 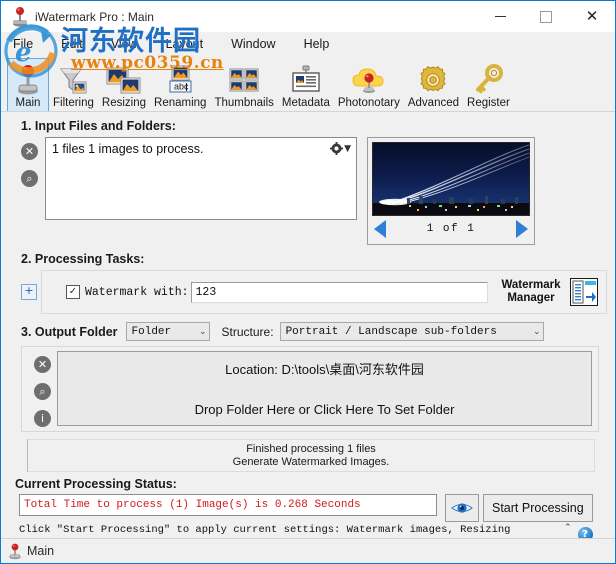 I want to click on preview-panel: 1 of 1, so click(x=451, y=191).